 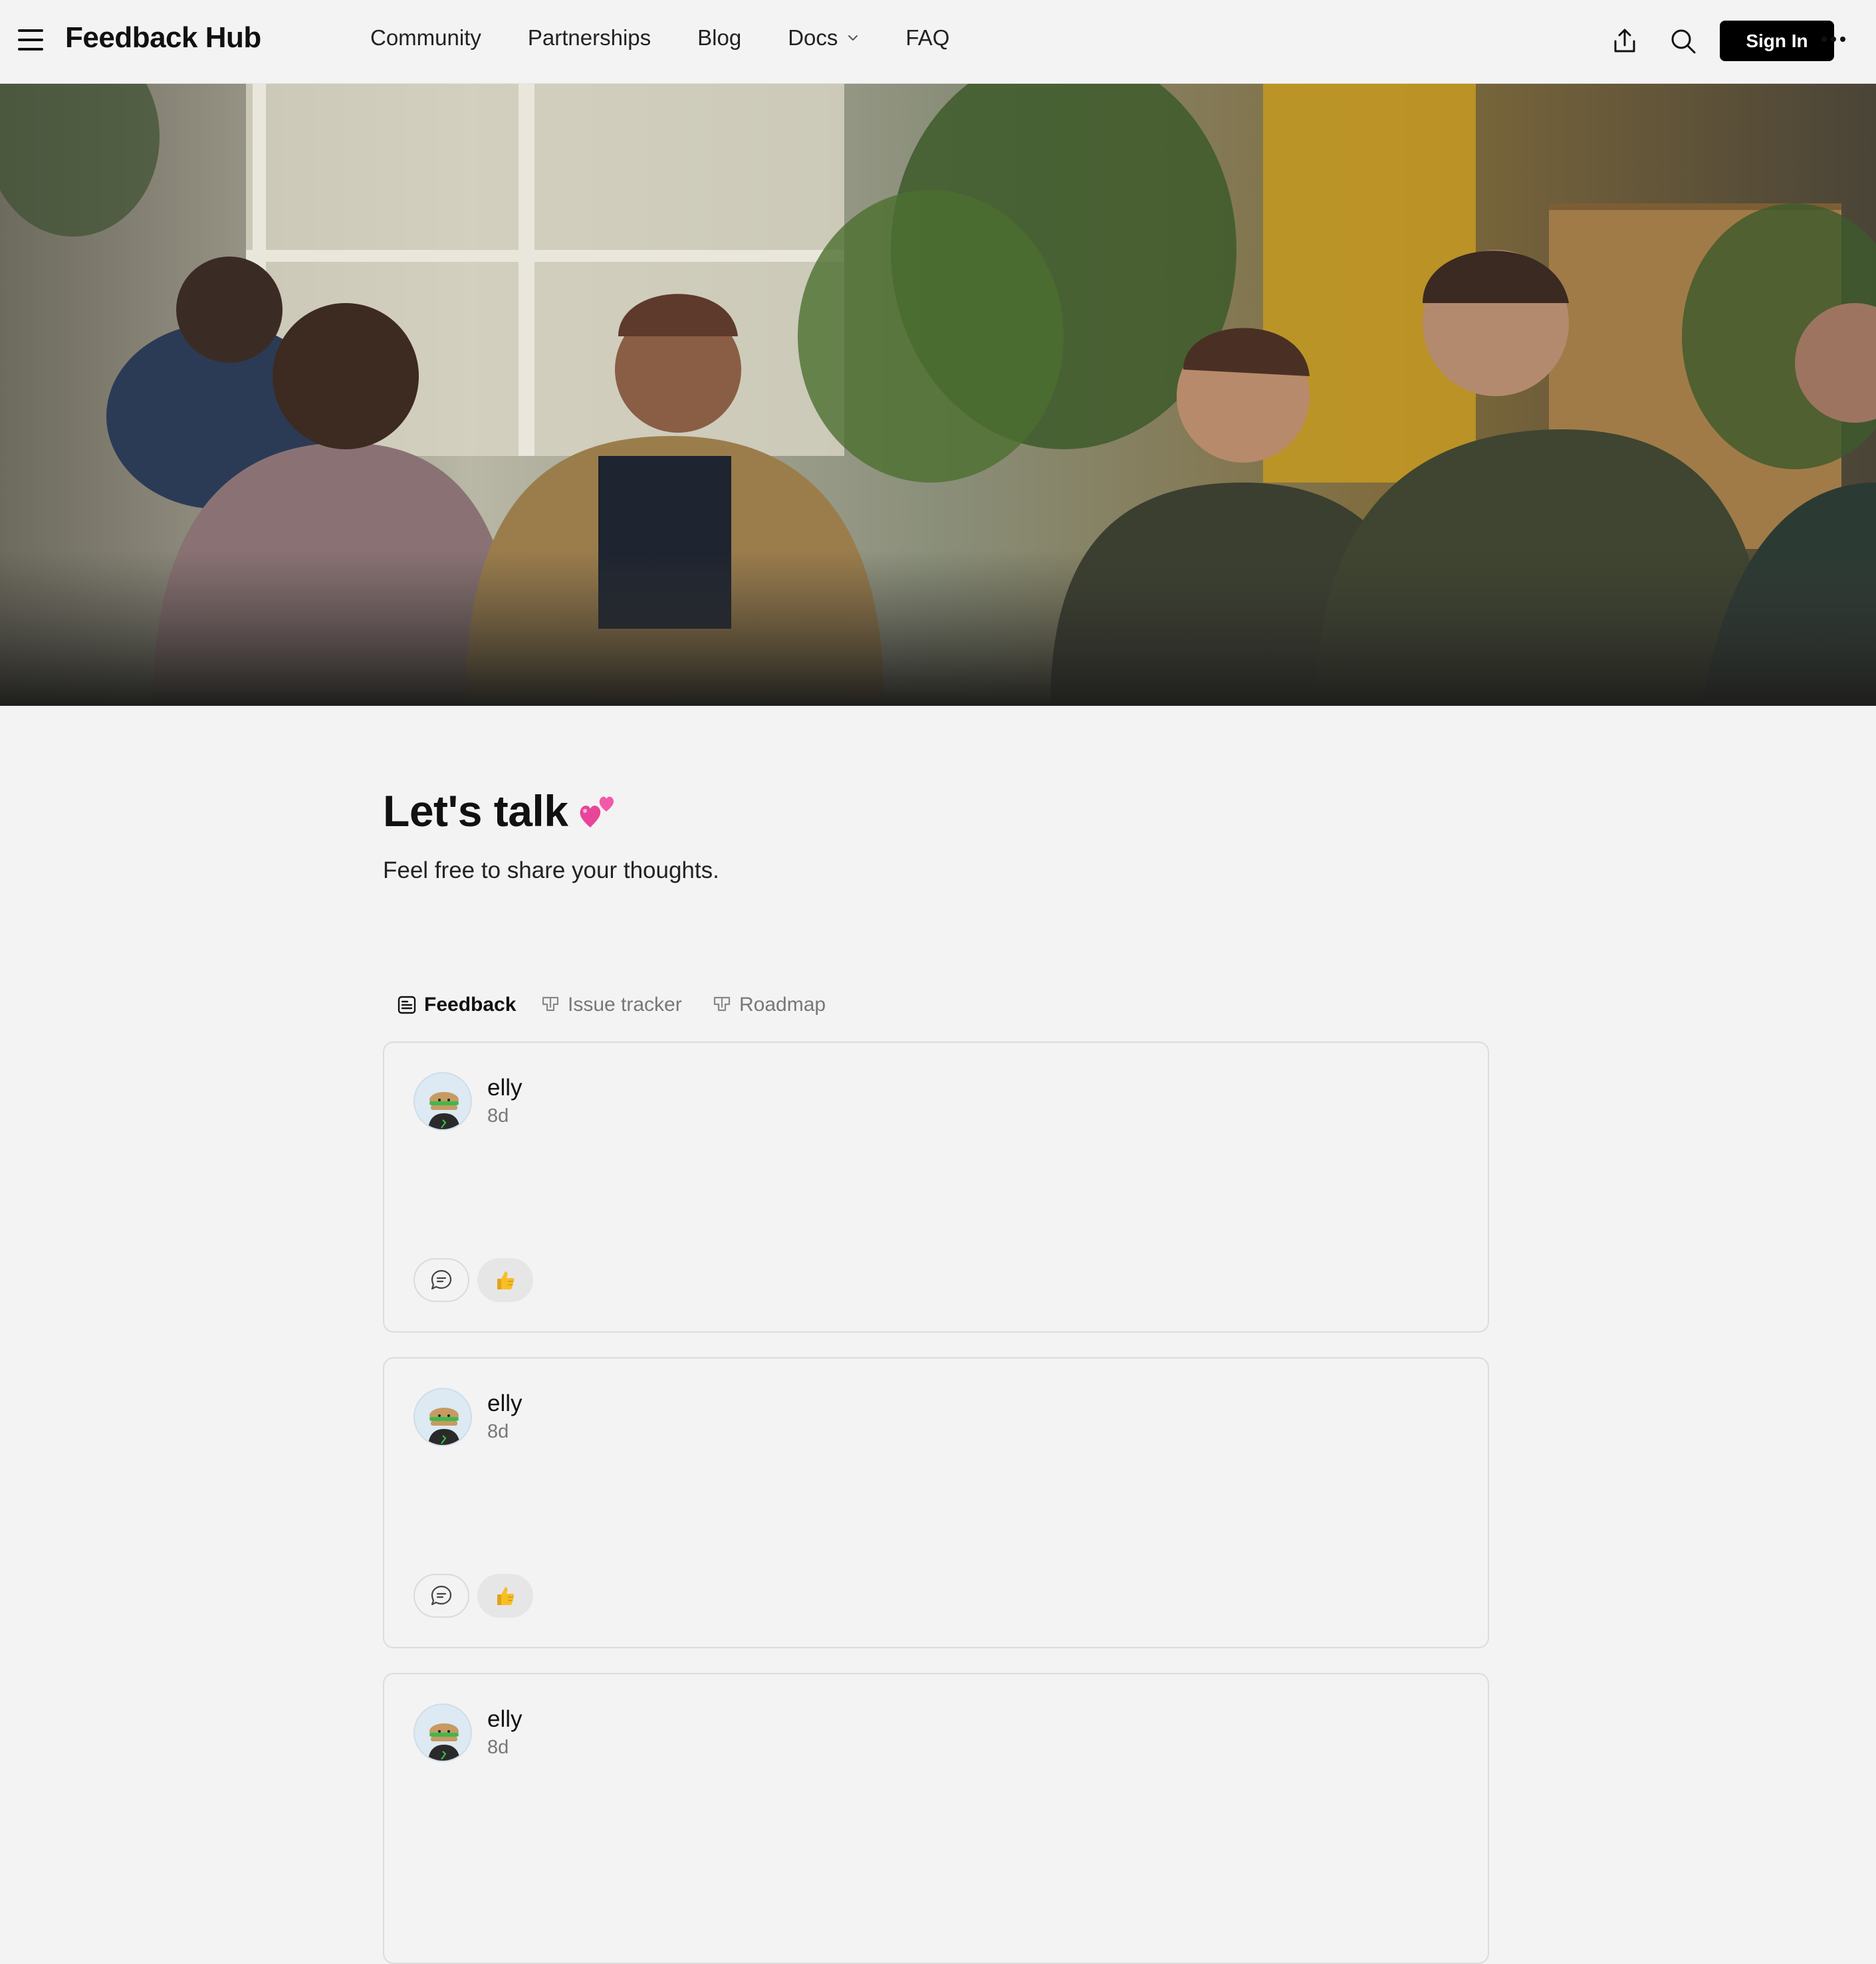 What do you see at coordinates (683, 38) in the screenshot?
I see `main-nav: Community Partnerships Blog Docs FAQ` at bounding box center [683, 38].